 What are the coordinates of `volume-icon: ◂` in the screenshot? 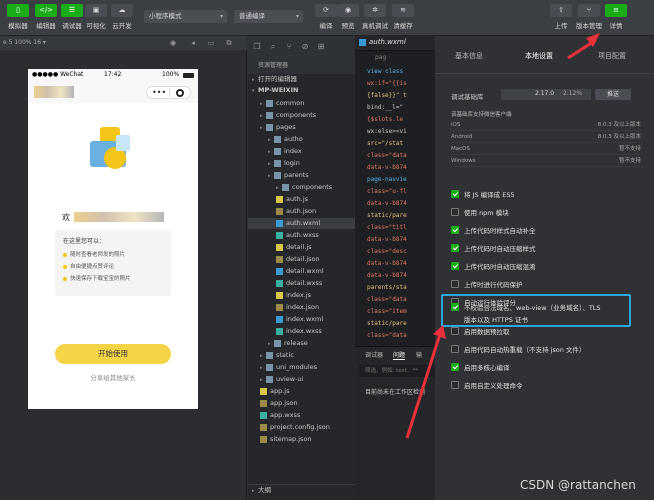 It's located at (193, 43).